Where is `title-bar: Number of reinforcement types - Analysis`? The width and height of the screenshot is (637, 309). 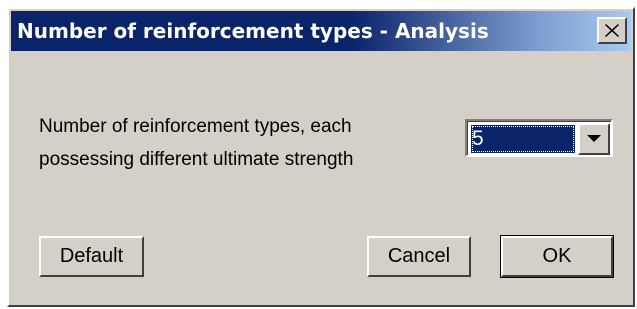 title-bar: Number of reinforcement types - Analysis is located at coordinates (321, 31).